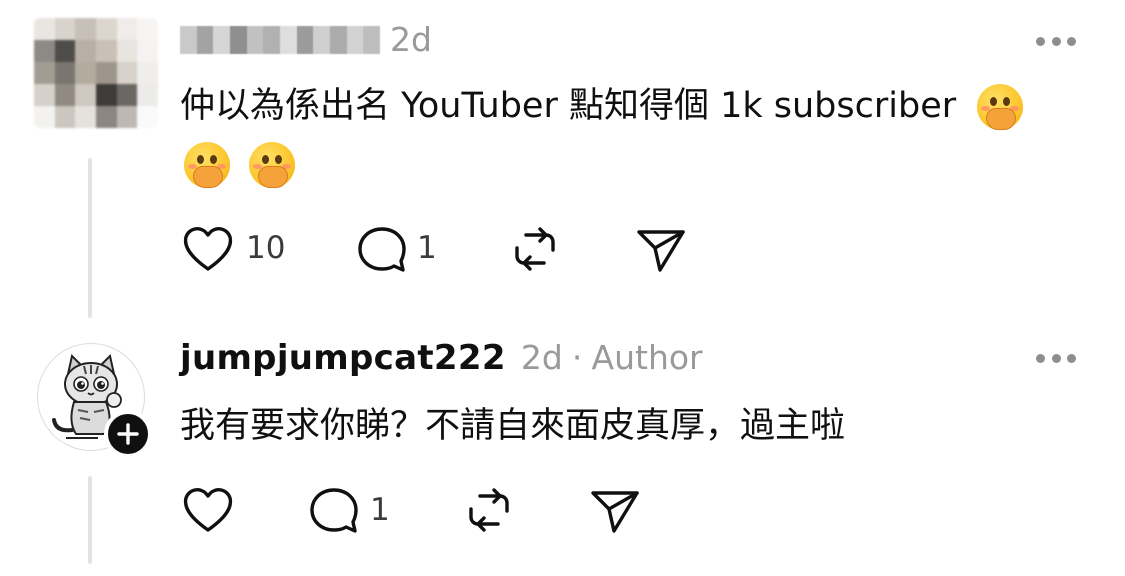 The width and height of the screenshot is (1125, 576). What do you see at coordinates (568, 106) in the screenshot?
I see `comment-text-content: 仲以為係出名 YouTuber 點知得個 1k subscriber` at bounding box center [568, 106].